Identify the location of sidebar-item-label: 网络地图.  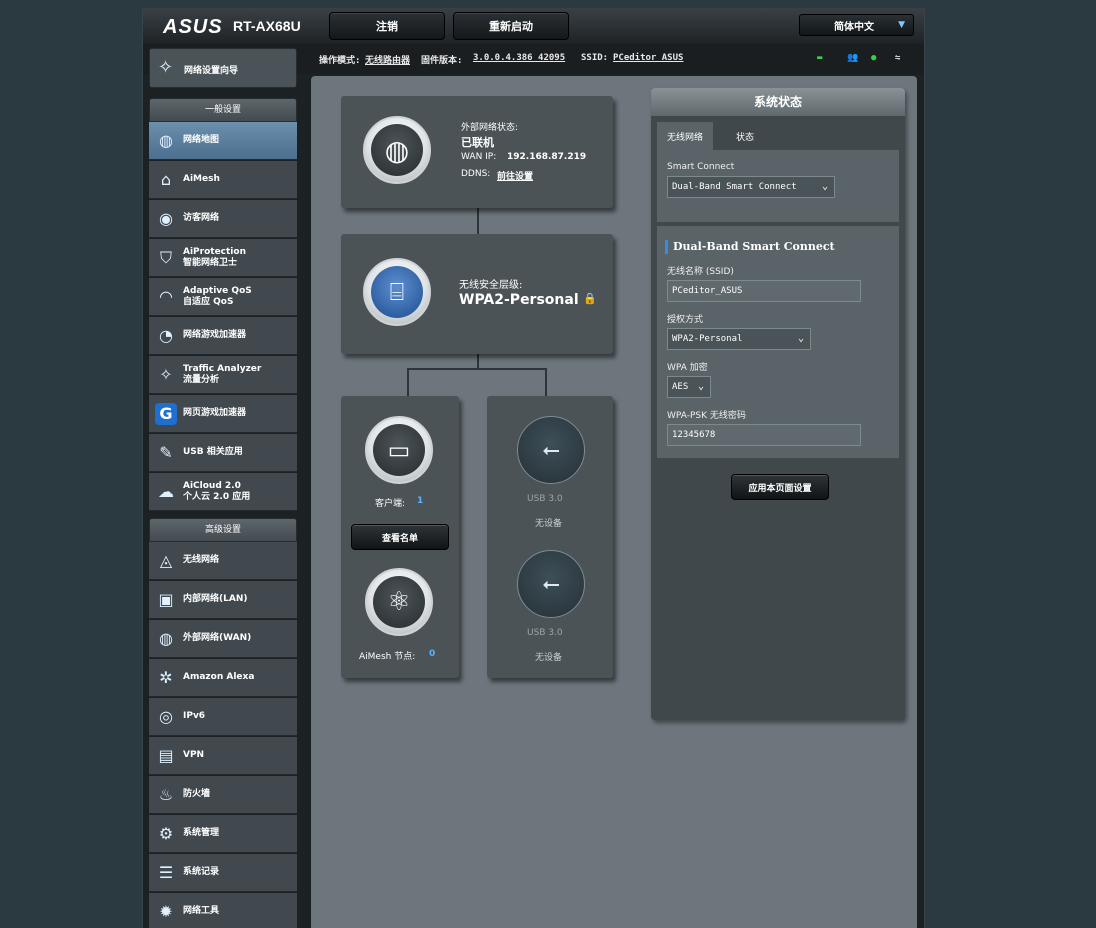
(201, 140).